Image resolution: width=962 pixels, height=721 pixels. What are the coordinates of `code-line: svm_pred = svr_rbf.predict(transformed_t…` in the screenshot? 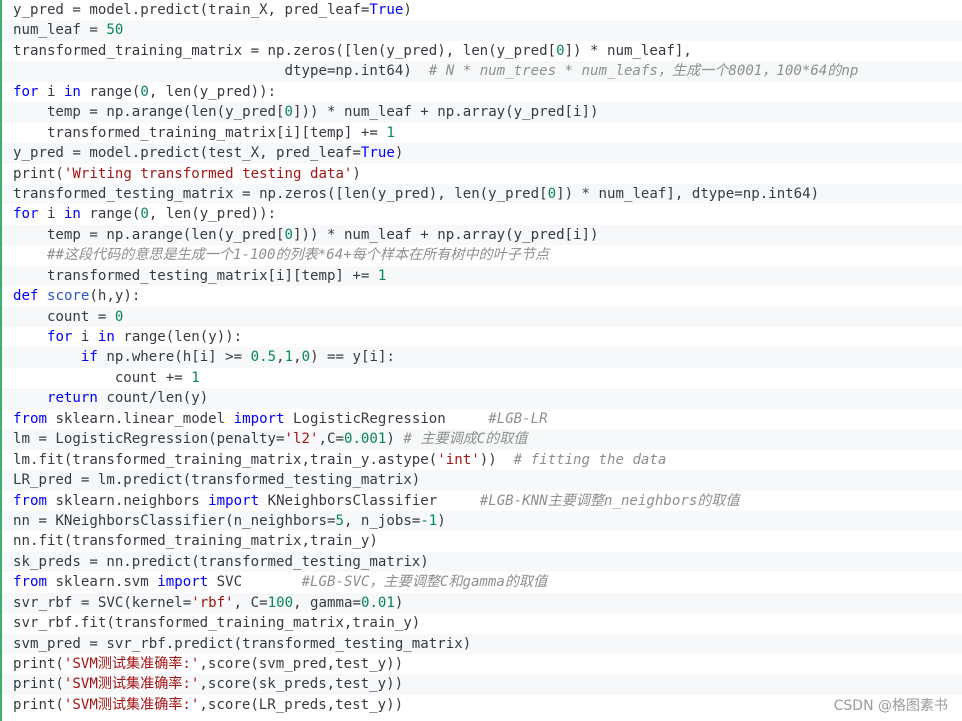 It's located at (482, 643).